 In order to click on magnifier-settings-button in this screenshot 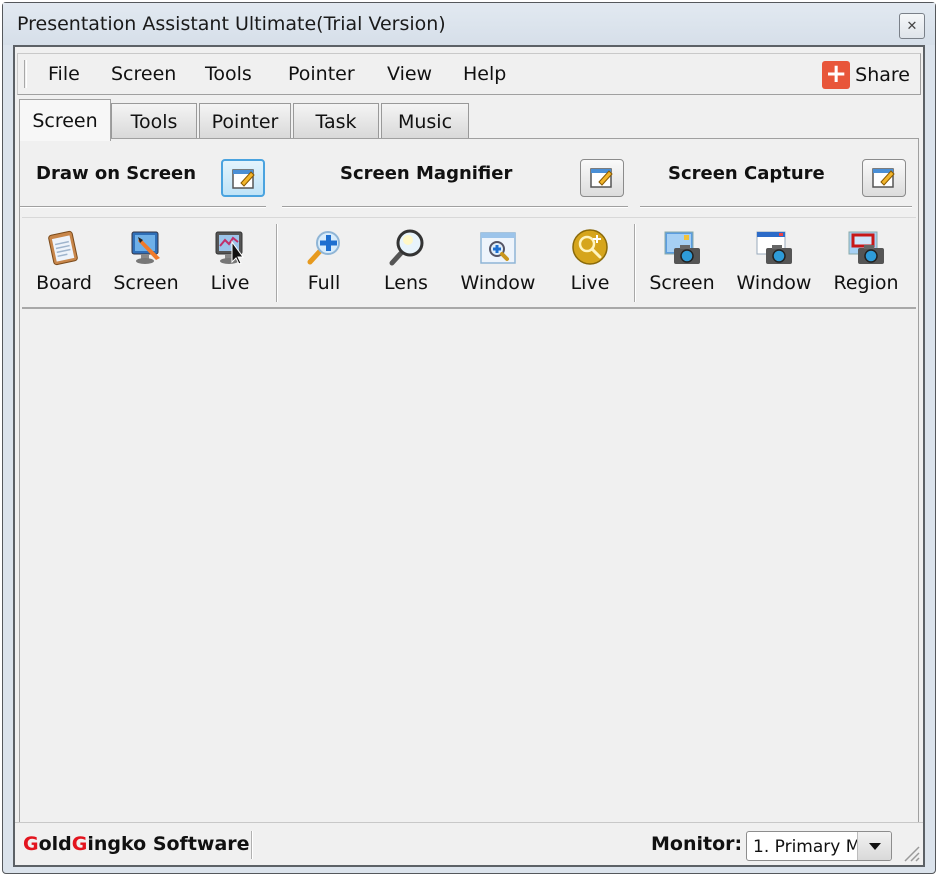, I will do `click(602, 178)`.